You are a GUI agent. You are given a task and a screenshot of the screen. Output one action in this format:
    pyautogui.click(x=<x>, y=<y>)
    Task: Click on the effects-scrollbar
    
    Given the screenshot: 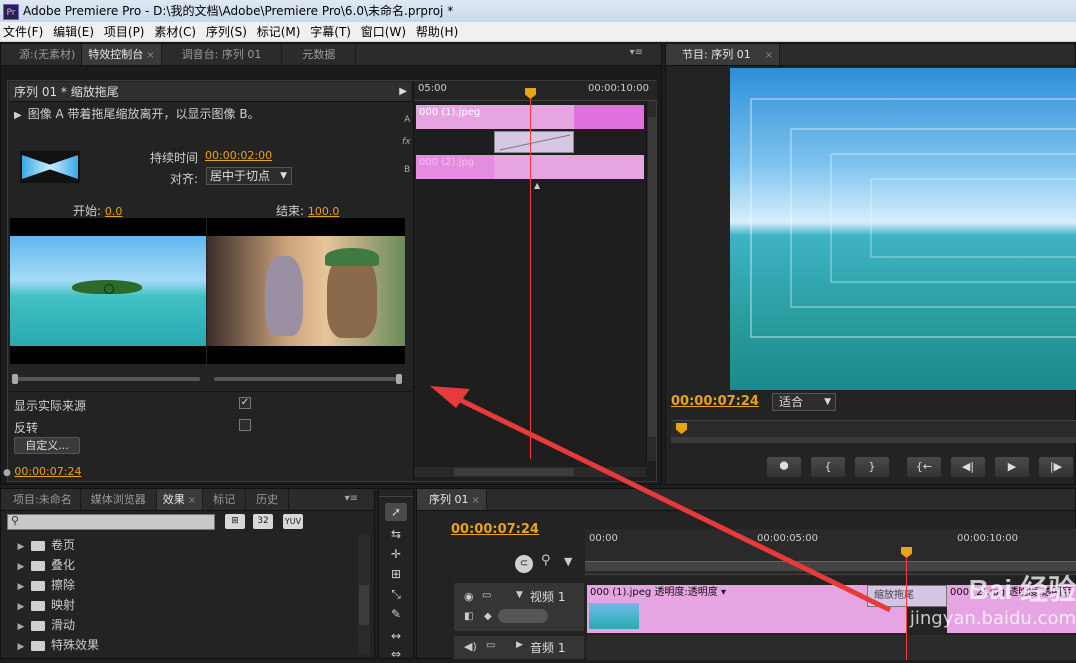 What is the action you would take?
    pyautogui.click(x=364, y=595)
    